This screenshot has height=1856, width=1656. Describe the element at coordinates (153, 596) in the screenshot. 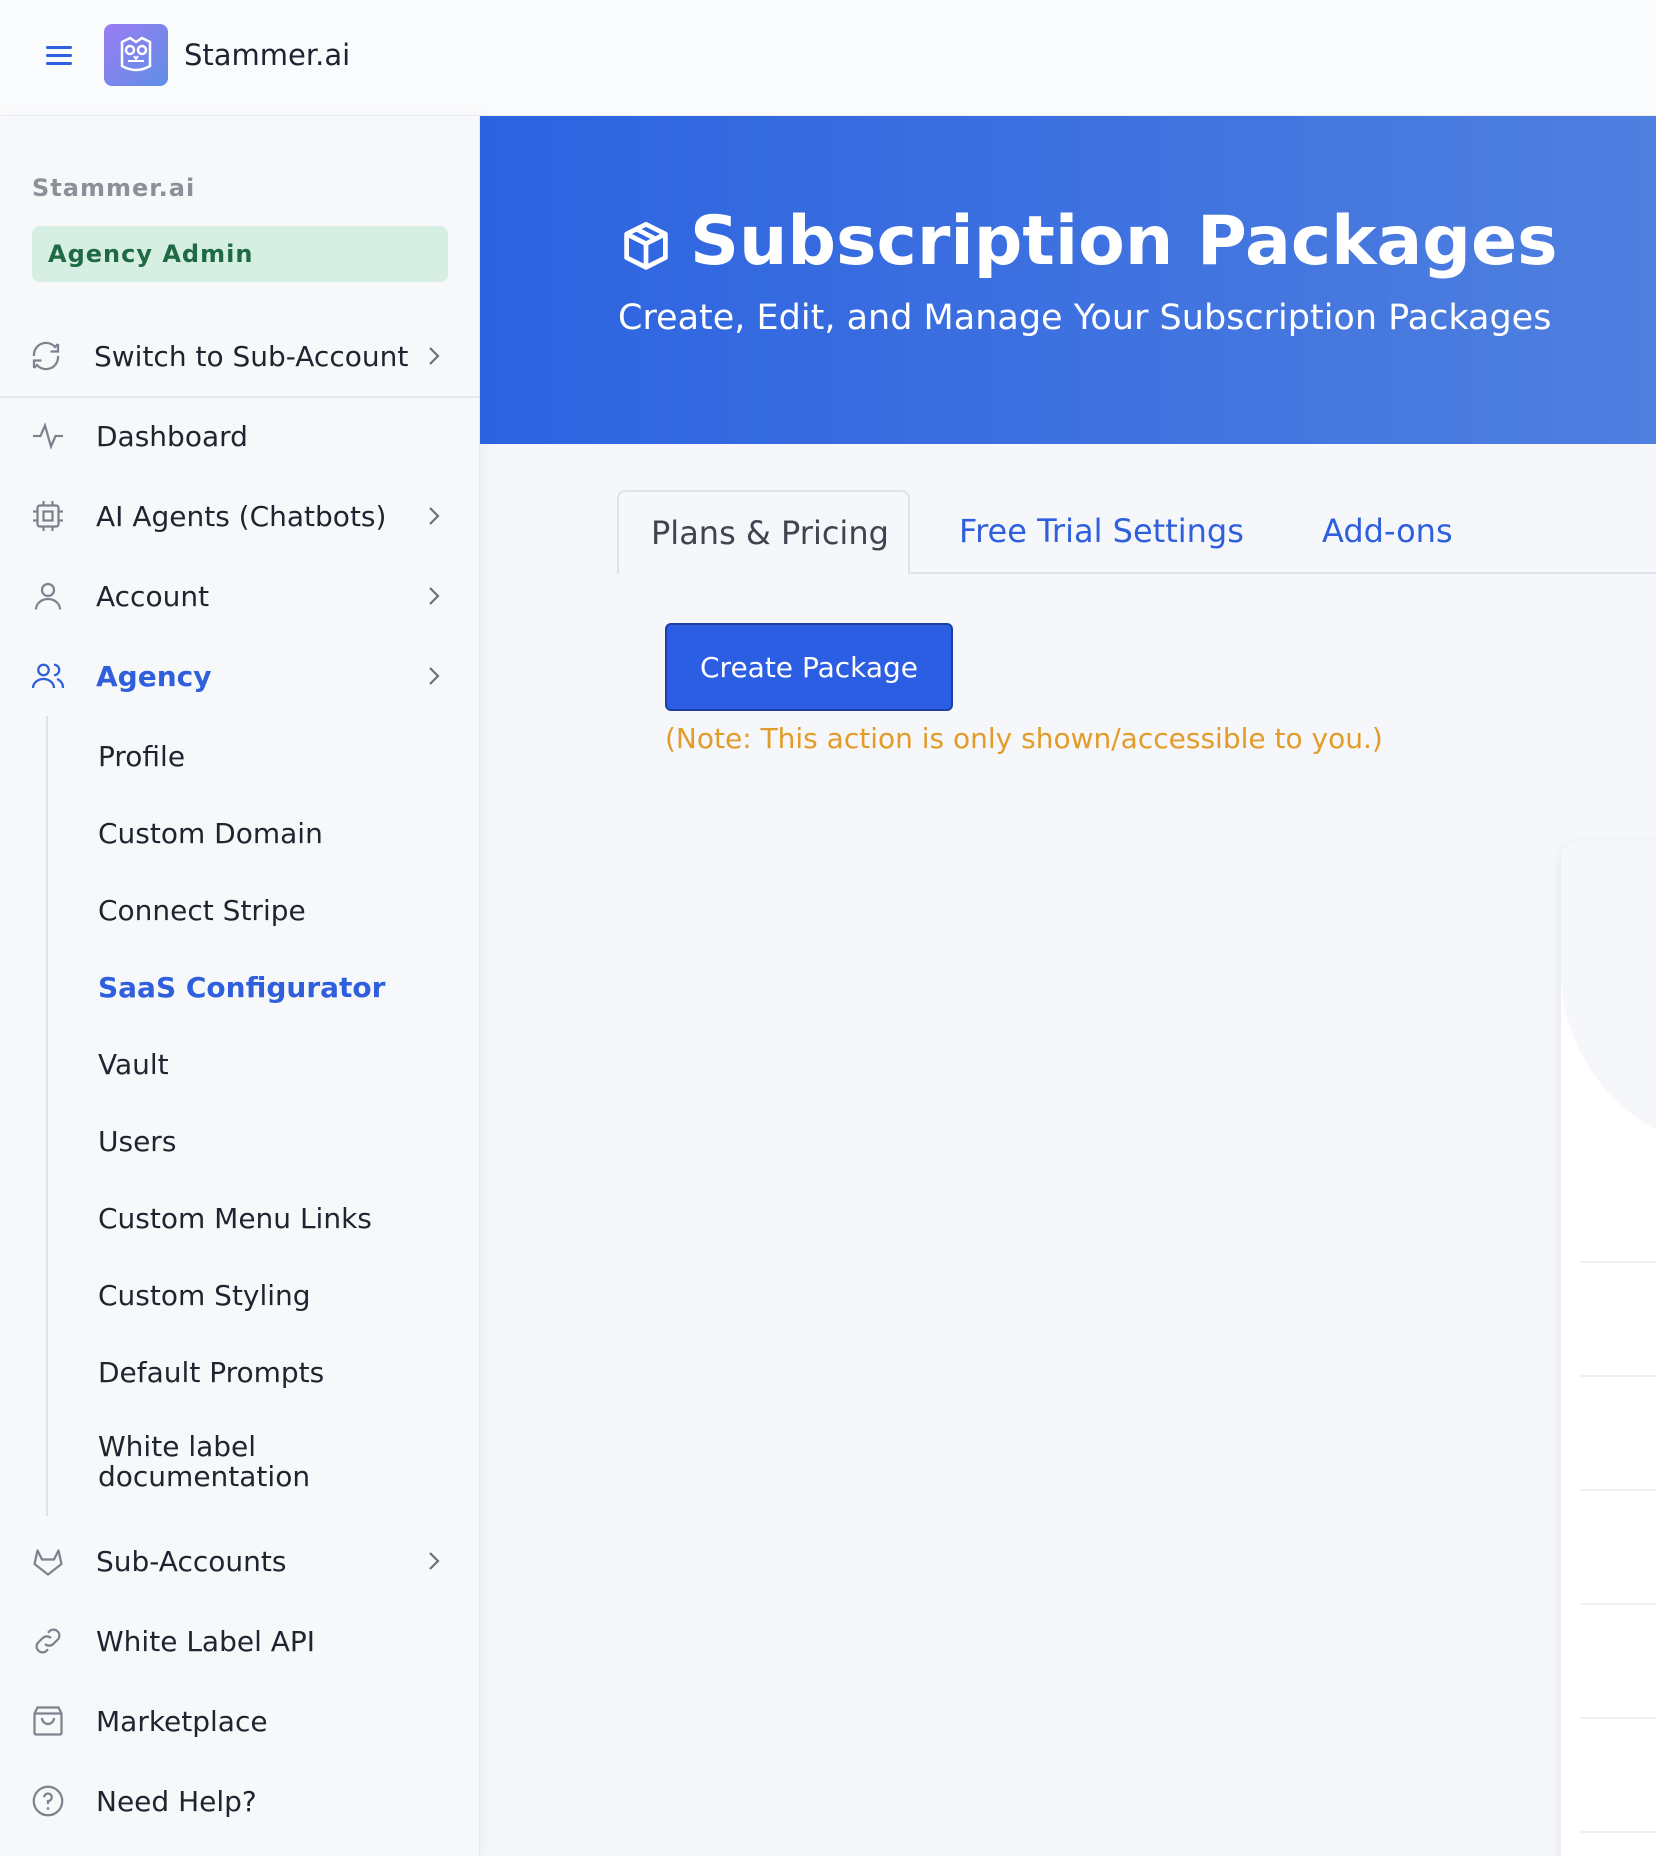

I see `sidebar-item-label: Account` at that location.